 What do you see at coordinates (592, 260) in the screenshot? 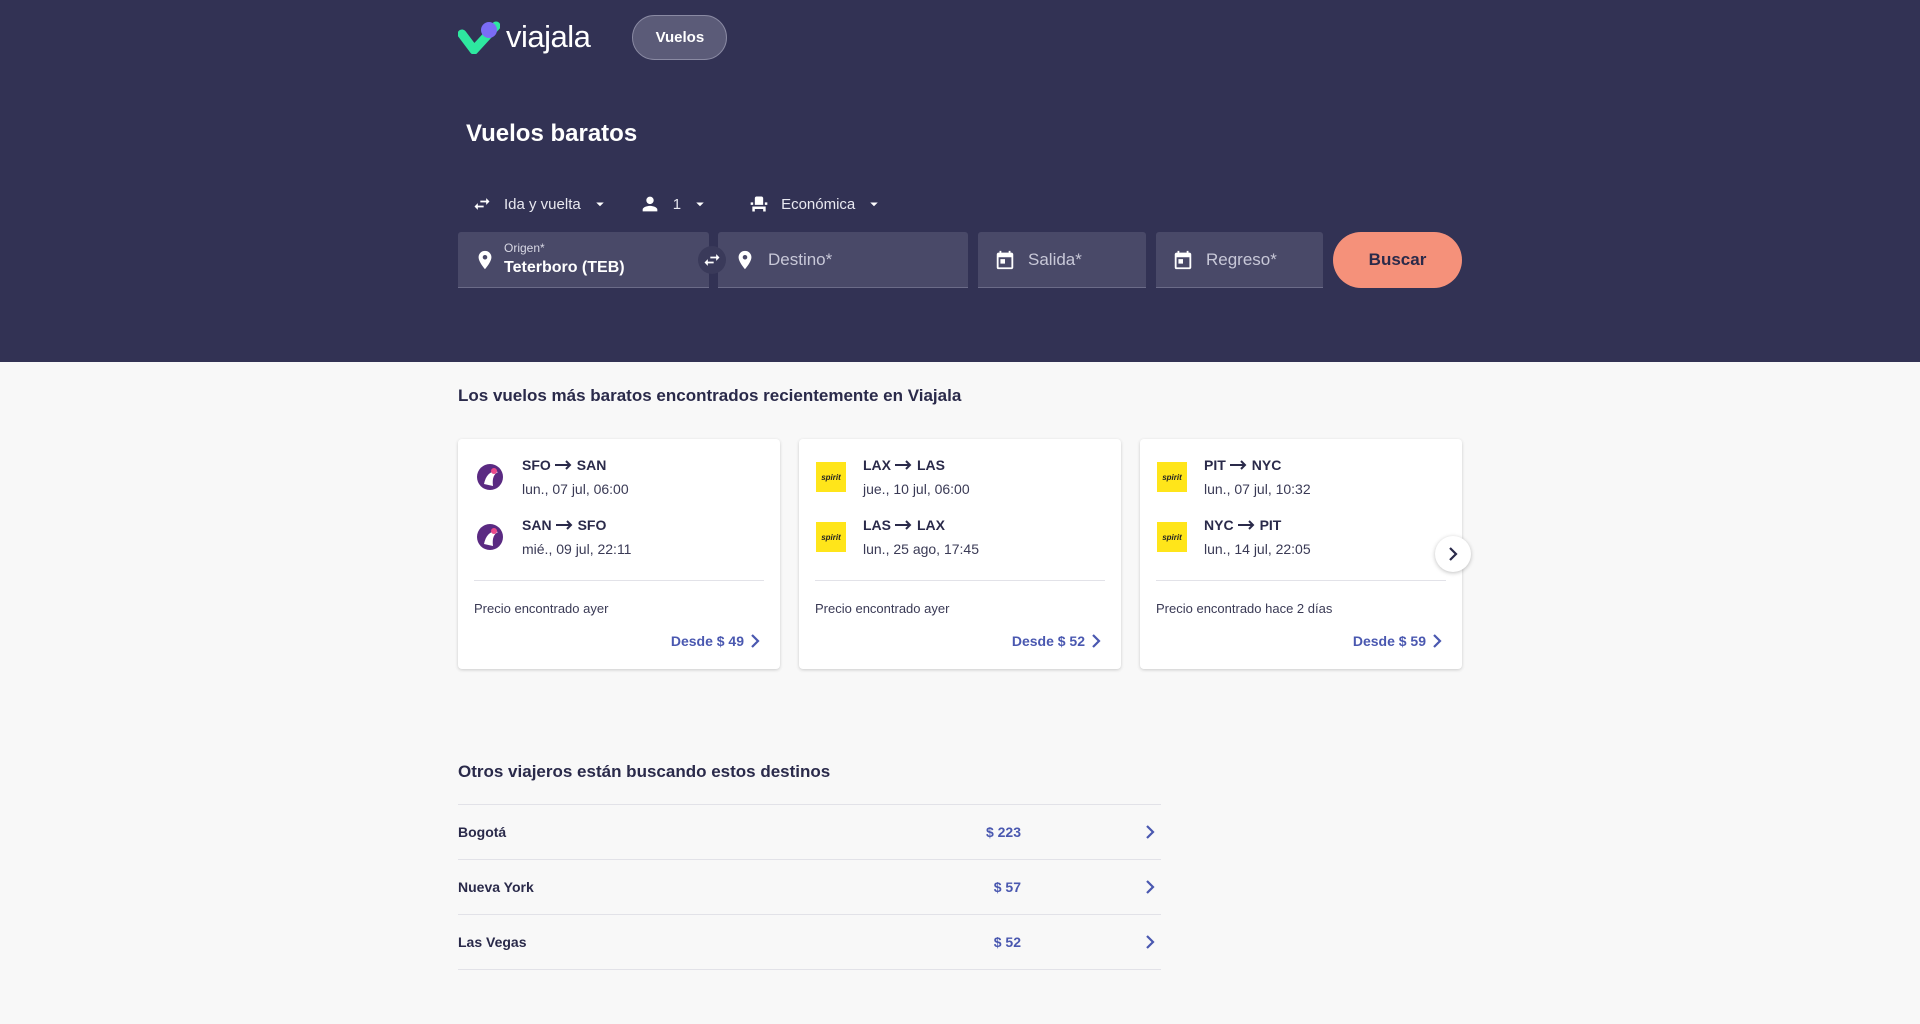
I see `origin-field: Origen* Teterboro (TEB)` at bounding box center [592, 260].